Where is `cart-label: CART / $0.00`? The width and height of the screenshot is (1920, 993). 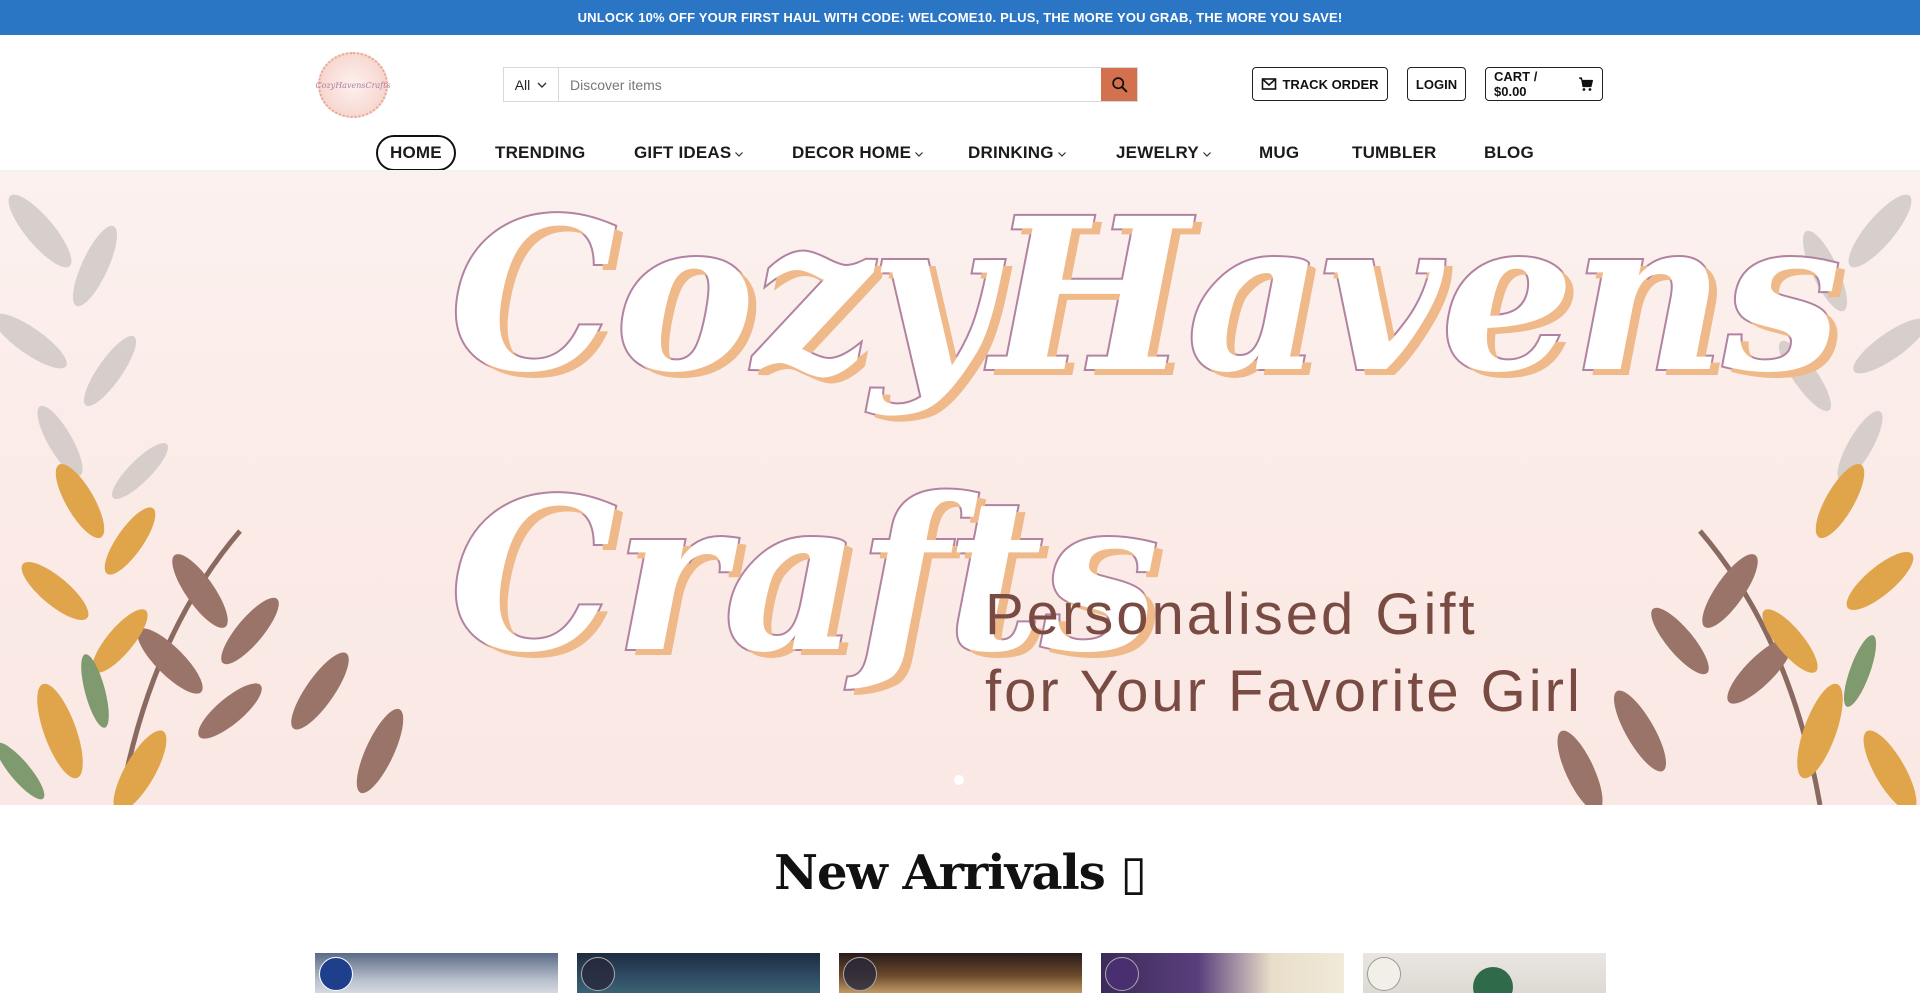 cart-label: CART / $0.00 is located at coordinates (1516, 84).